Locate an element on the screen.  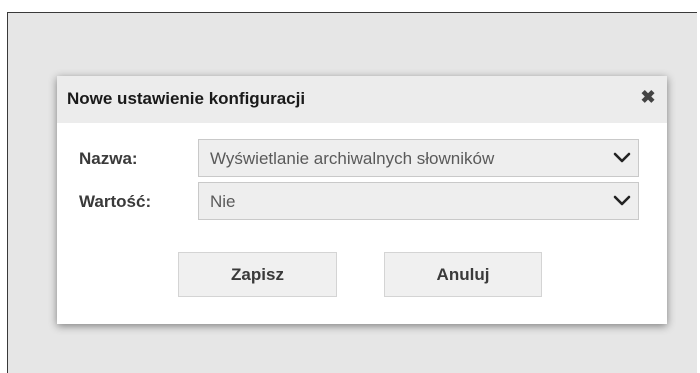
dialog-title: Nowe ustawienie konfiguracji is located at coordinates (186, 98).